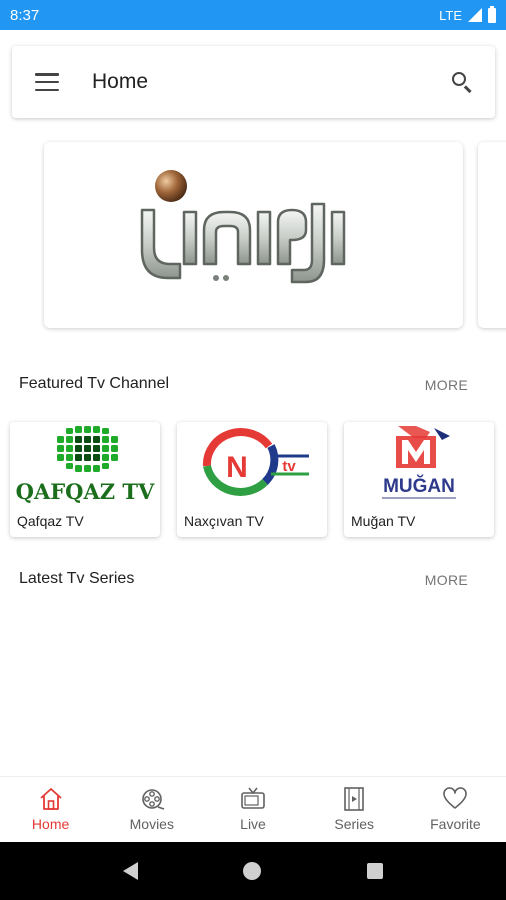 This screenshot has height=900, width=506. I want to click on qafqaz-logo-text: QAFQAZ TV, so click(85, 491).